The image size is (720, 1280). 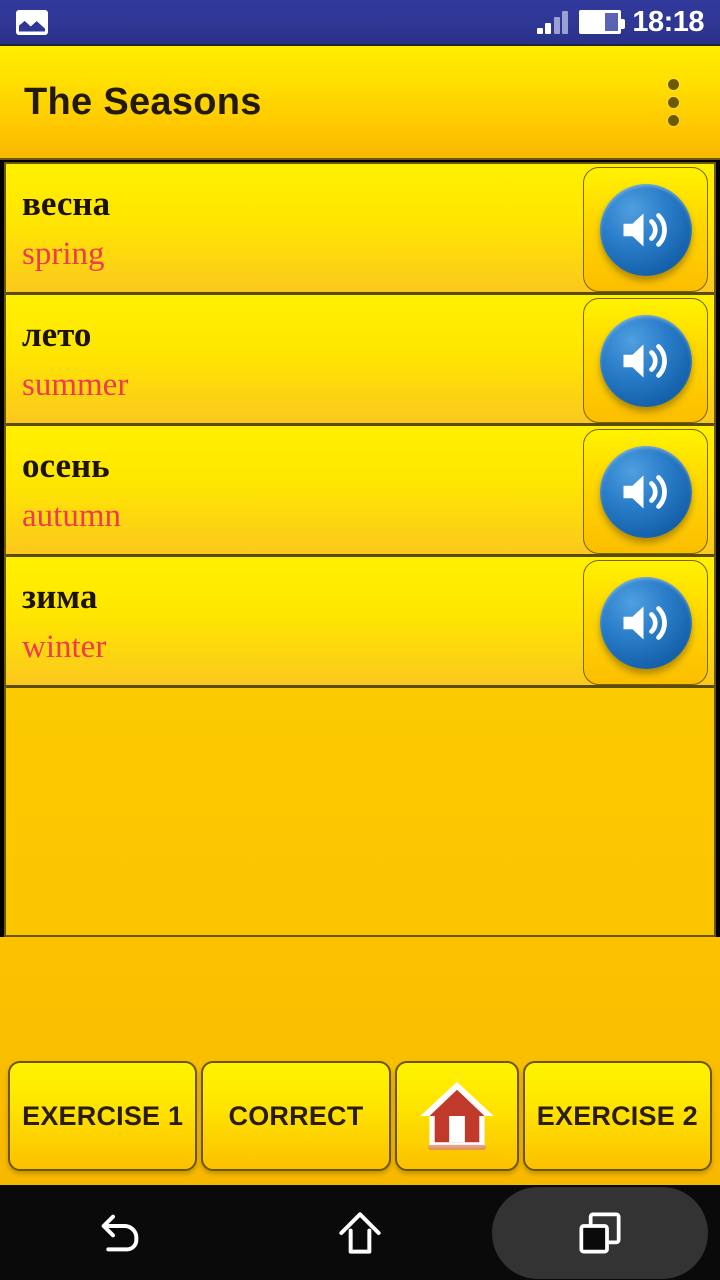 I want to click on house-icon, so click(x=456, y=1116).